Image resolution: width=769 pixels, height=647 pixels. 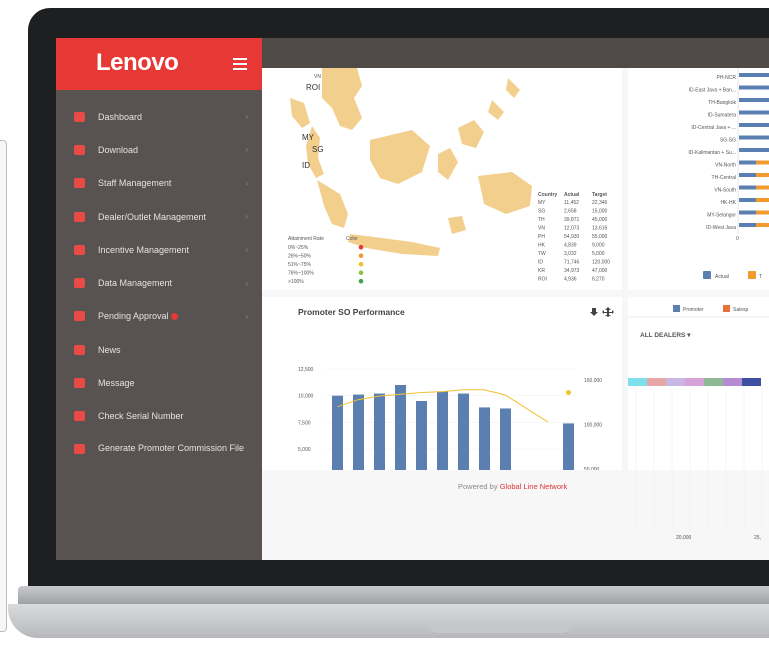 I want to click on dealer-chart: Promoter Salesp, so click(x=698, y=383).